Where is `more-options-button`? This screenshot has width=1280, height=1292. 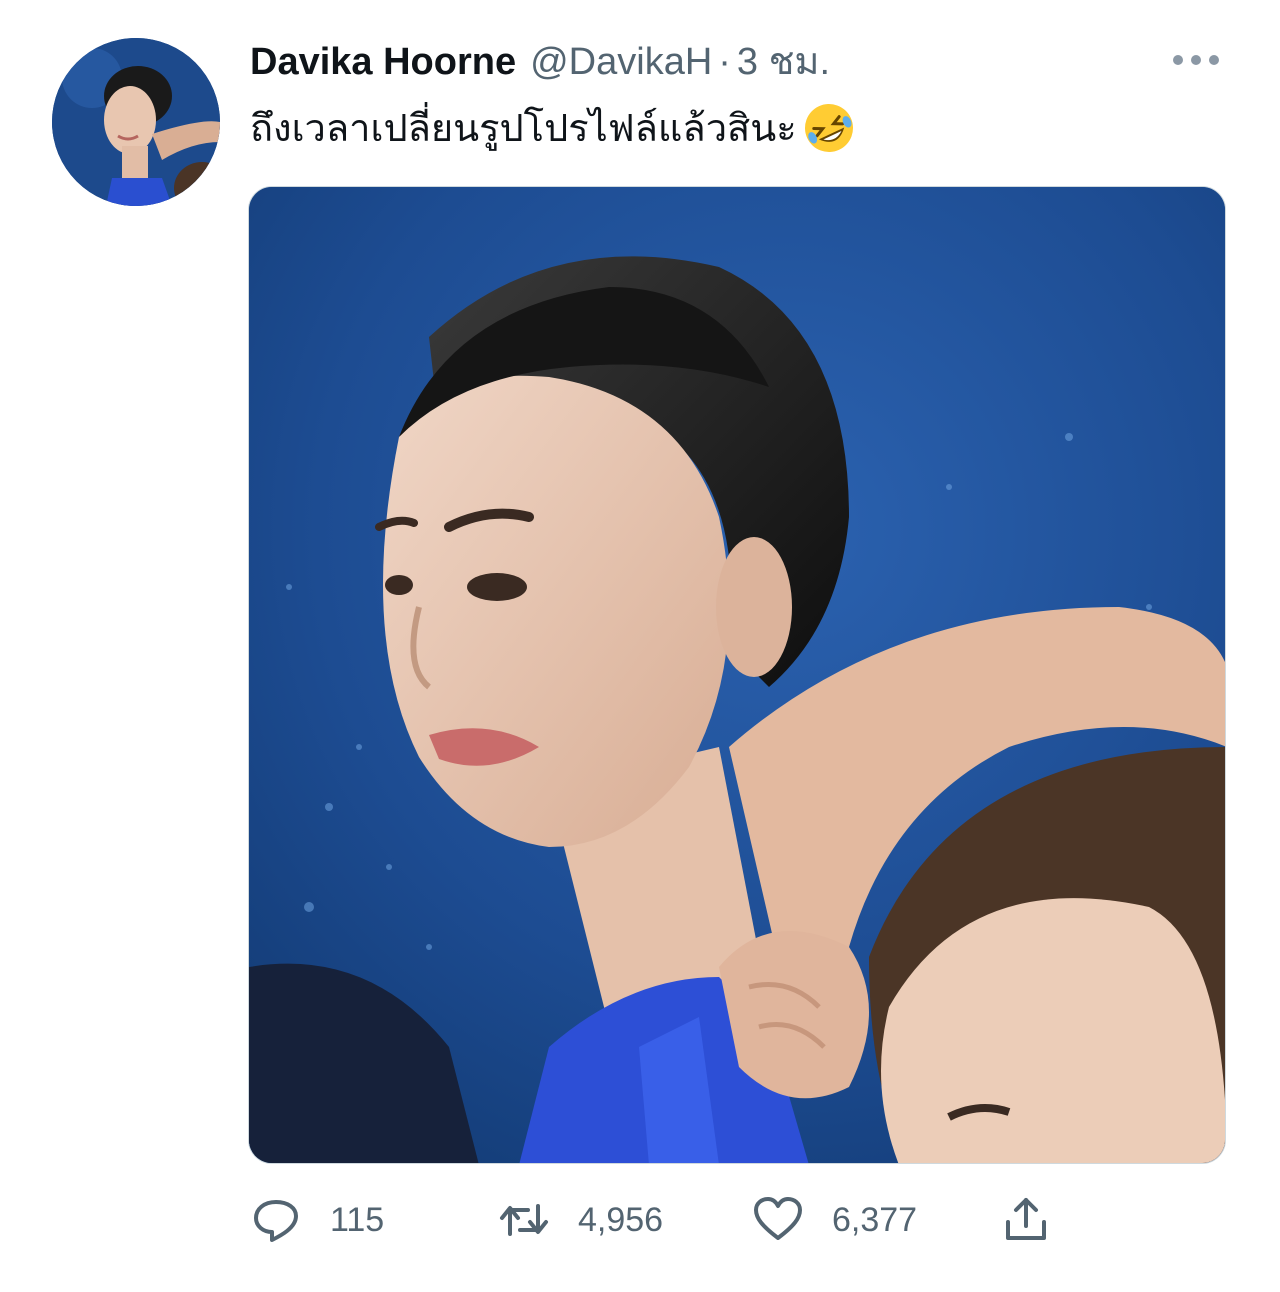 more-options-button is located at coordinates (1196, 60).